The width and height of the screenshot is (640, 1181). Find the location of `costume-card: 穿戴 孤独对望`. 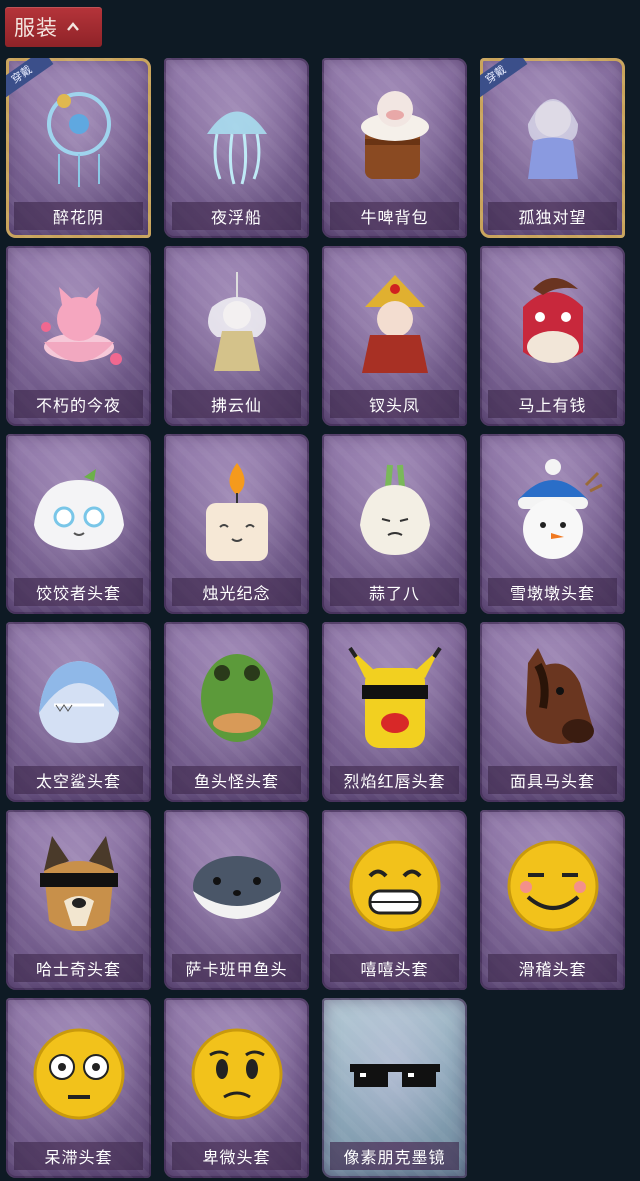

costume-card: 穿戴 孤独对望 is located at coordinates (552, 148).